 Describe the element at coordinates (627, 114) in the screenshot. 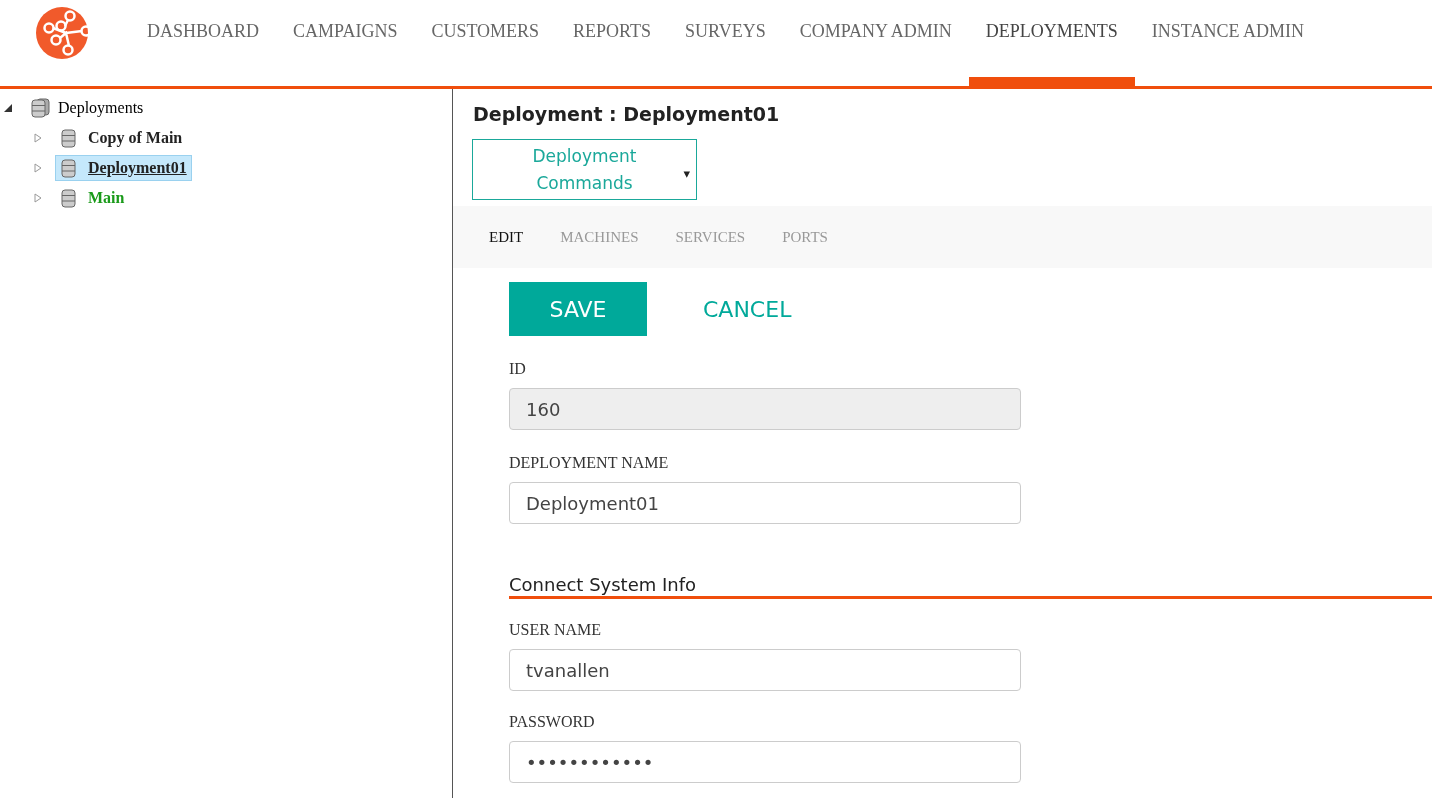

I see `page-title: Deployment : Deployment01` at that location.